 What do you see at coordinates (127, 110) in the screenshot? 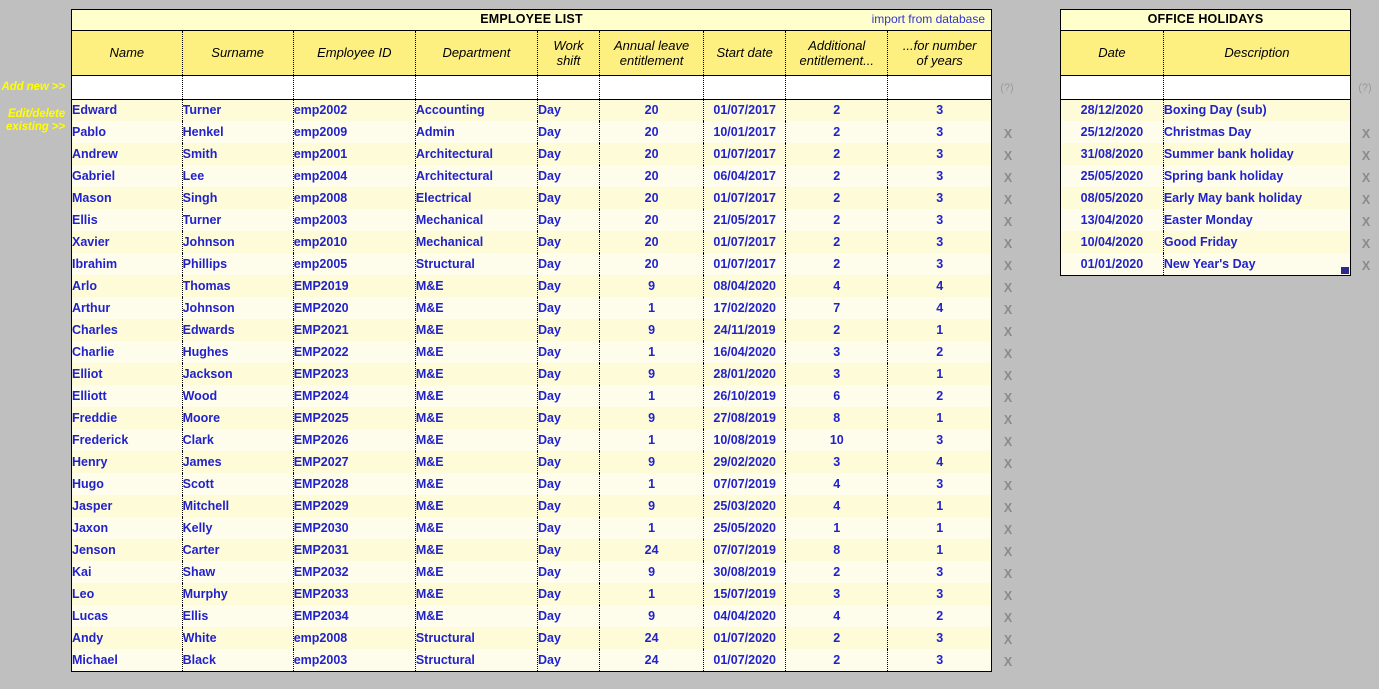
I see `employee-cell-name: Edward` at bounding box center [127, 110].